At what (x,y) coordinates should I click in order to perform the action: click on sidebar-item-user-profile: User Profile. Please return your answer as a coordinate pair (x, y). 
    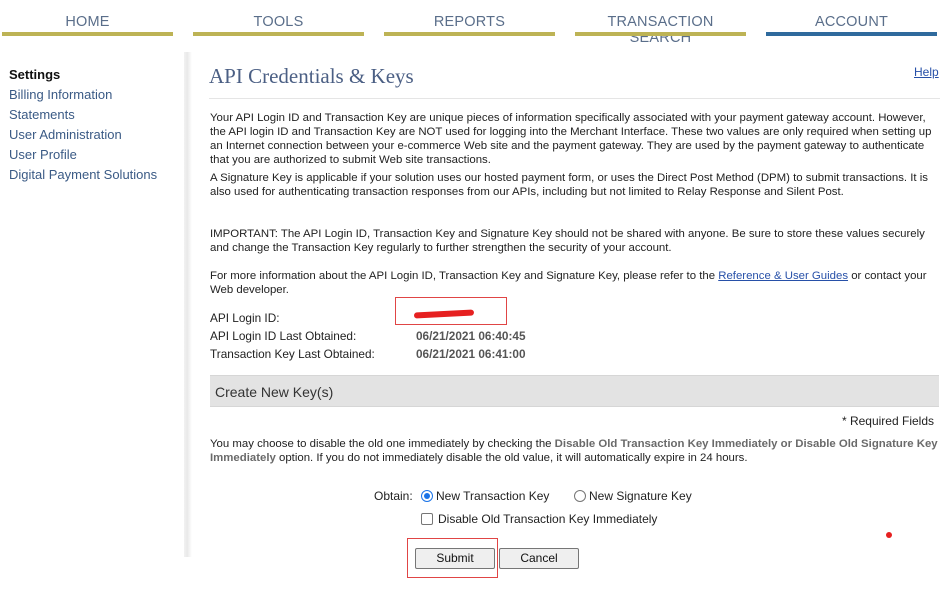
    Looking at the image, I should click on (43, 154).